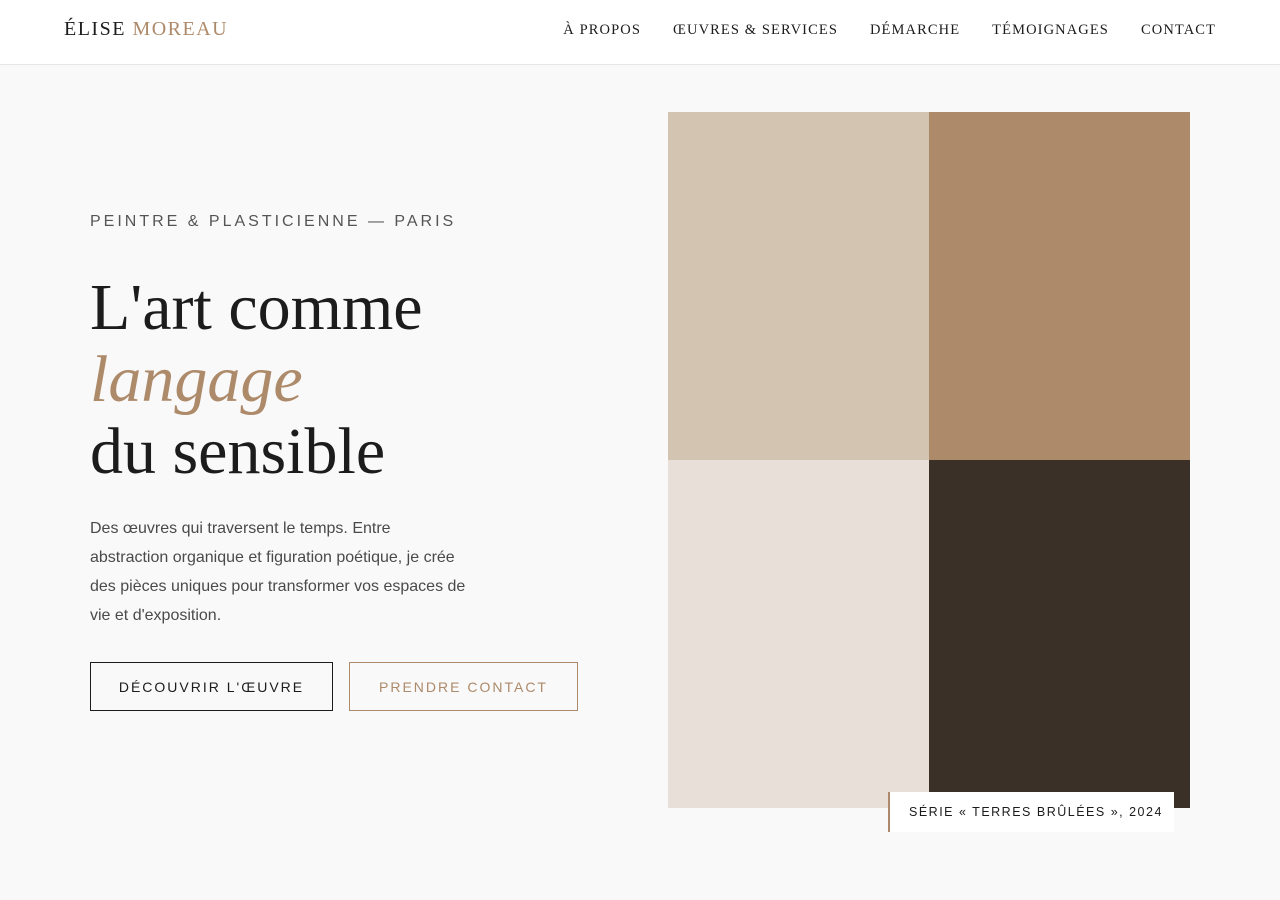  I want to click on artwork-caption: SÉRIE « TERRES BRÛLÉES », 2024, so click(1031, 812).